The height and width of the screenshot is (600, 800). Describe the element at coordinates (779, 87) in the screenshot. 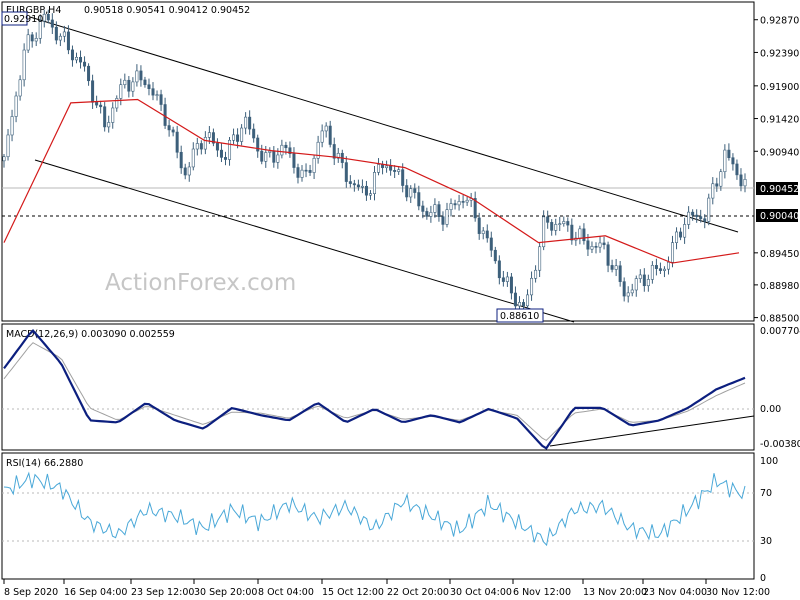

I see `price-tick-label: 0.91900` at that location.